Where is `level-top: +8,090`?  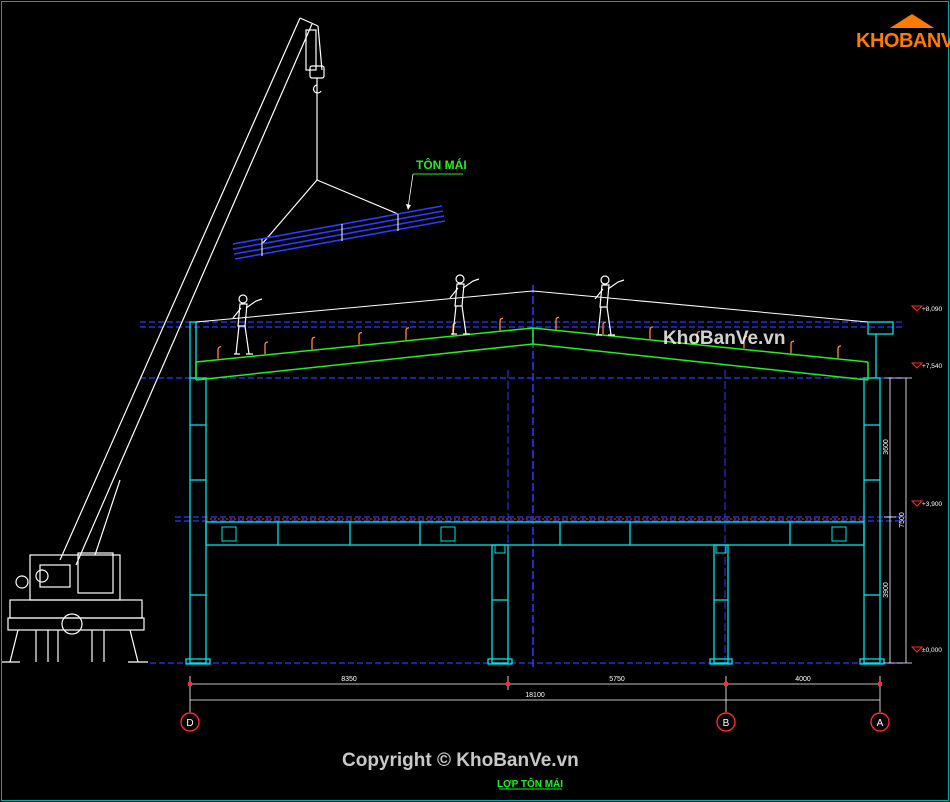 level-top: +8,090 is located at coordinates (932, 309).